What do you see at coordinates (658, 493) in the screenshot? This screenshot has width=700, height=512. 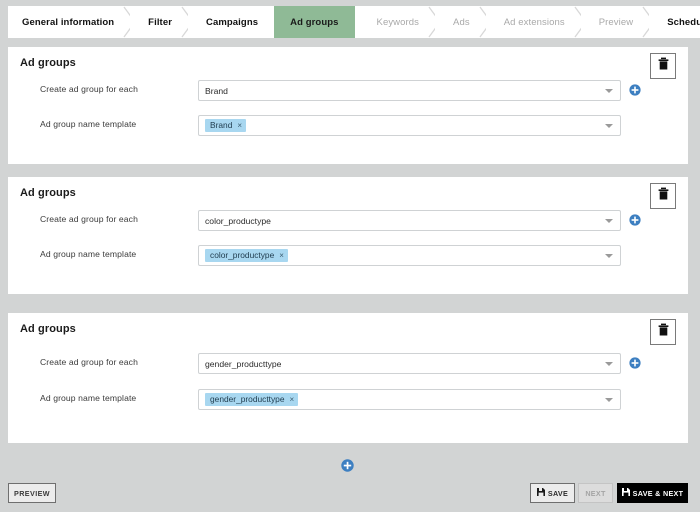 I see `save-and-next-button-label: SAVE & NEXT` at bounding box center [658, 493].